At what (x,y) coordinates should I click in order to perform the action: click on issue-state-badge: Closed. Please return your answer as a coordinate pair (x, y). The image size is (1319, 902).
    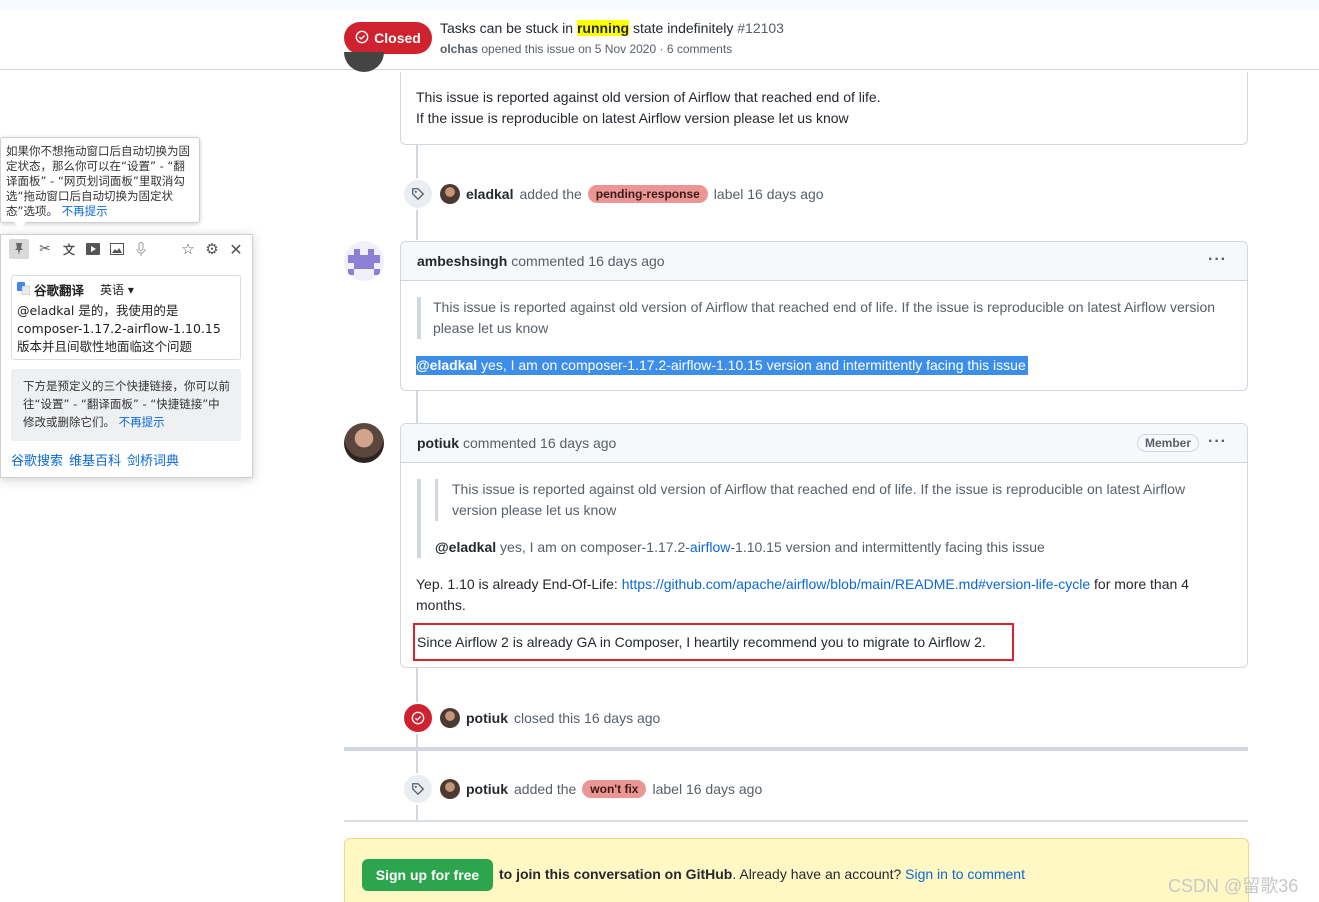
    Looking at the image, I should click on (388, 38).